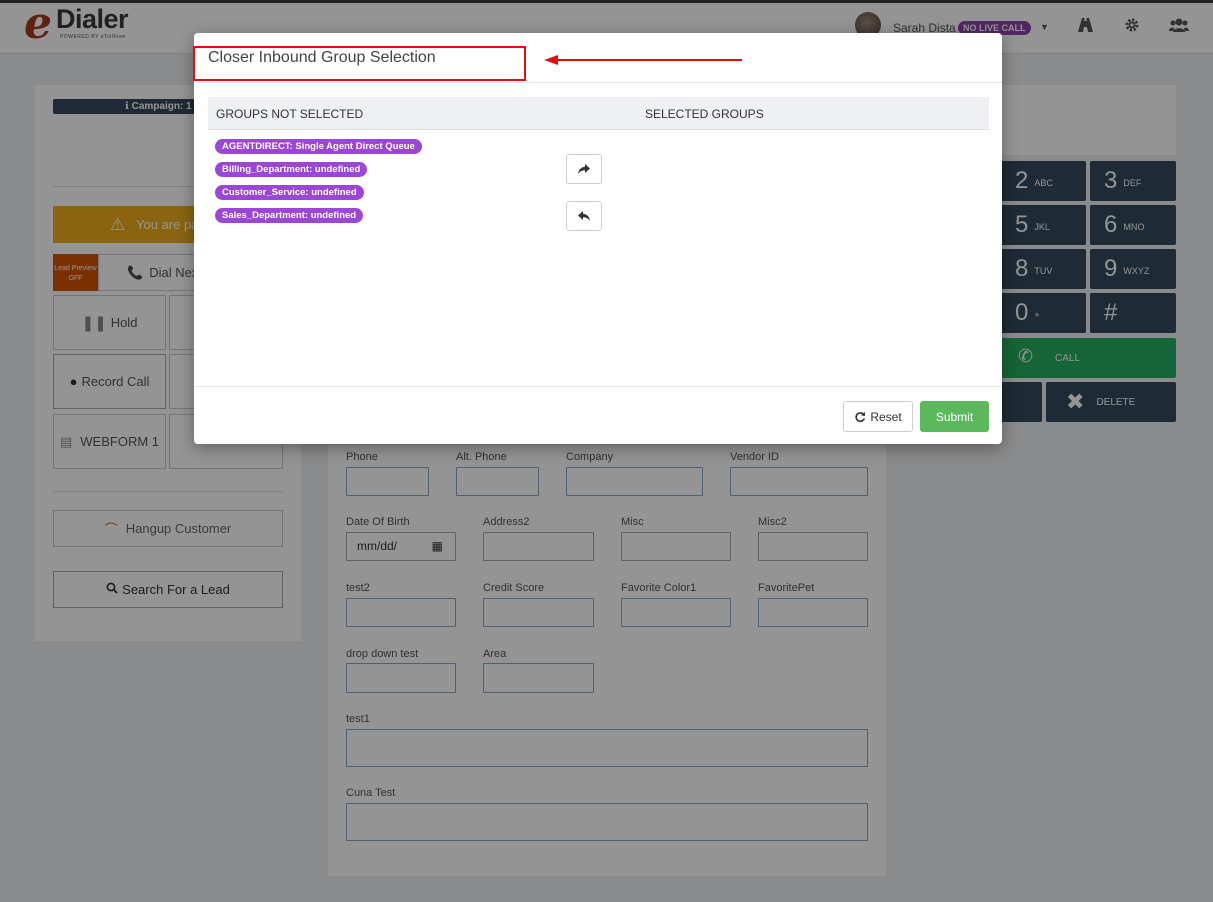 The height and width of the screenshot is (902, 1213). What do you see at coordinates (954, 416) in the screenshot?
I see `submit-button: Submit` at bounding box center [954, 416].